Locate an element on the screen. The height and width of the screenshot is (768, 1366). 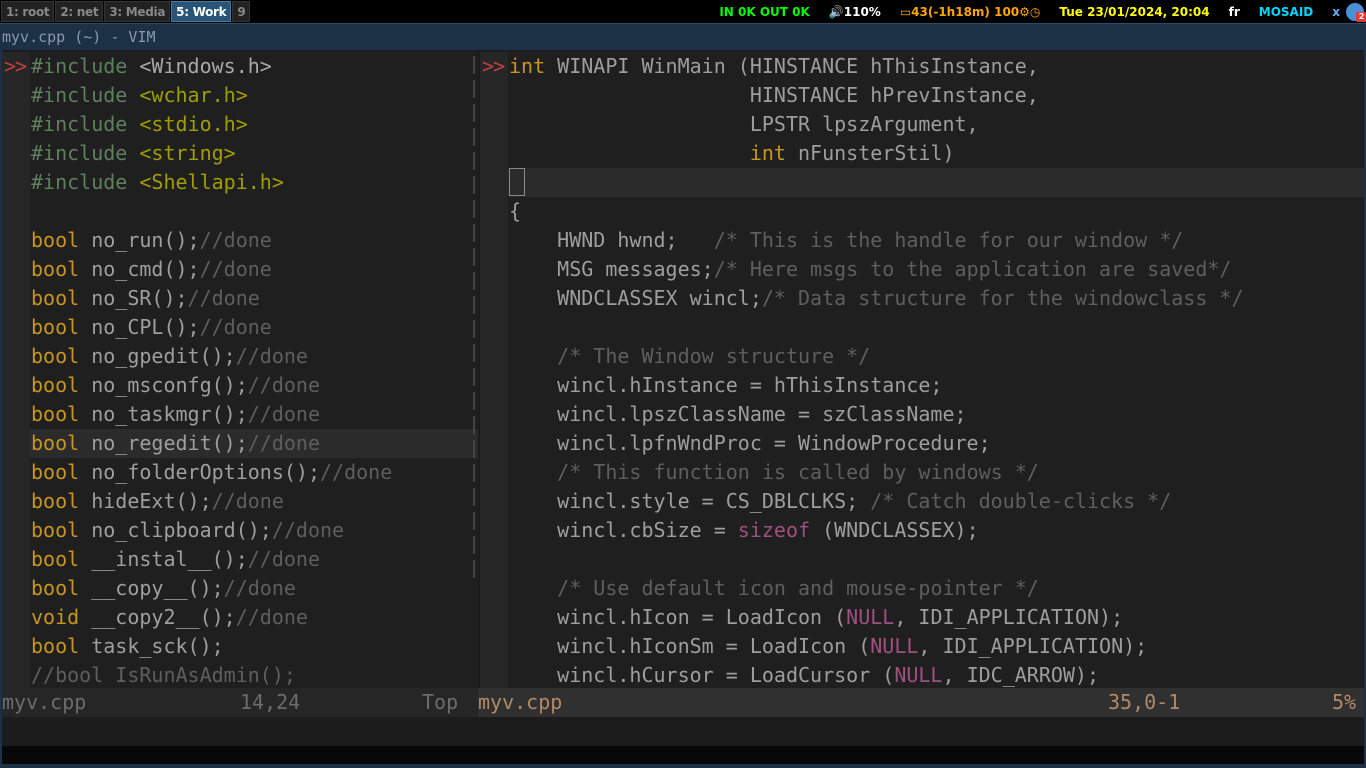
code-text: bool no_SR();//done is located at coordinates (254, 298).